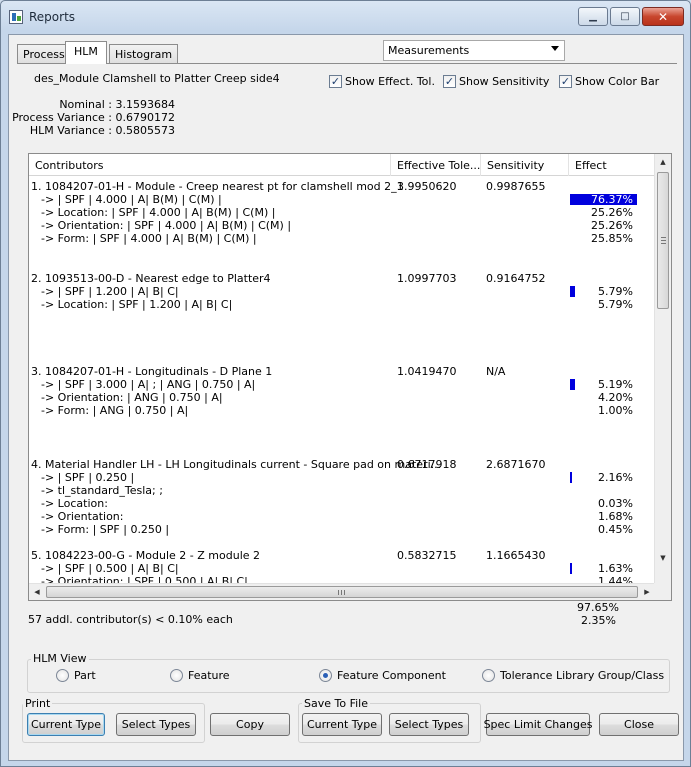 This screenshot has width=691, height=767. Describe the element at coordinates (663, 558) in the screenshot. I see `scroll-down-icon: ▼` at that location.